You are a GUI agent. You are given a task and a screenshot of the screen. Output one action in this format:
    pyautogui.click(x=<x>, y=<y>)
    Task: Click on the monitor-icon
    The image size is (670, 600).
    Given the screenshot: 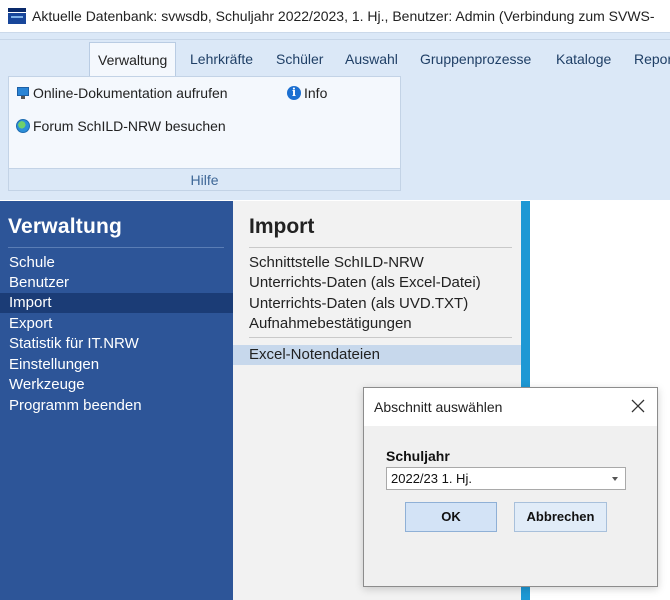 What is the action you would take?
    pyautogui.click(x=23, y=93)
    